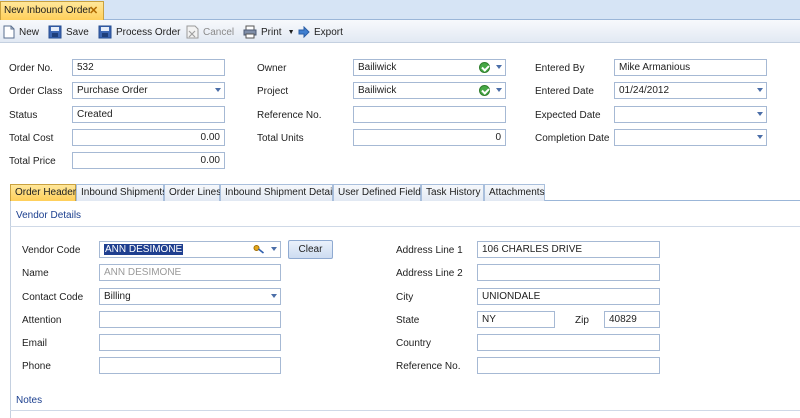 The width and height of the screenshot is (800, 418). Describe the element at coordinates (93, 10) in the screenshot. I see `close-icon: ✕` at that location.